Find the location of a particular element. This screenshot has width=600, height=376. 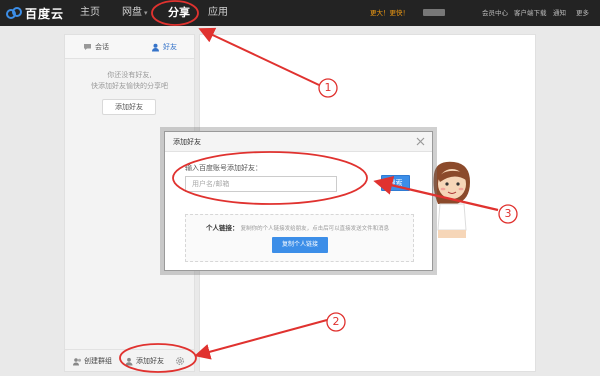

nav-netdisk: 网盘 ▾ is located at coordinates (135, 13).